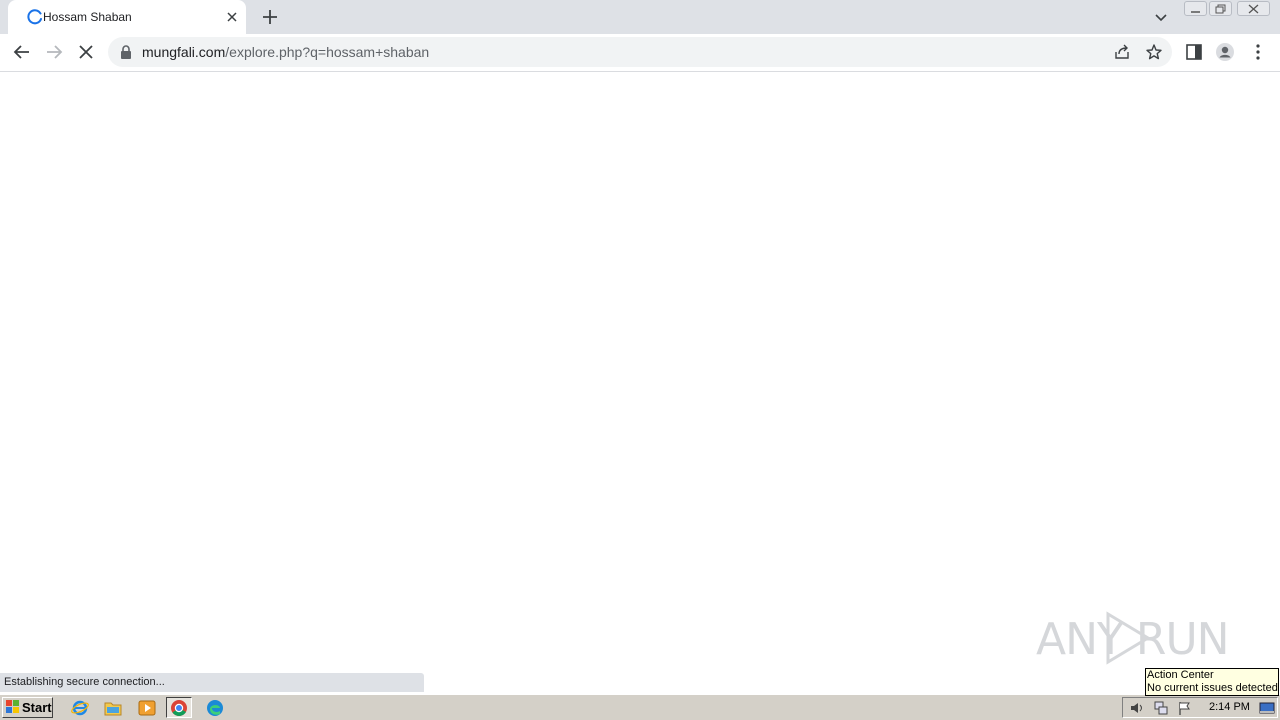  Describe the element at coordinates (232, 17) in the screenshot. I see `close-tab-icon` at that location.